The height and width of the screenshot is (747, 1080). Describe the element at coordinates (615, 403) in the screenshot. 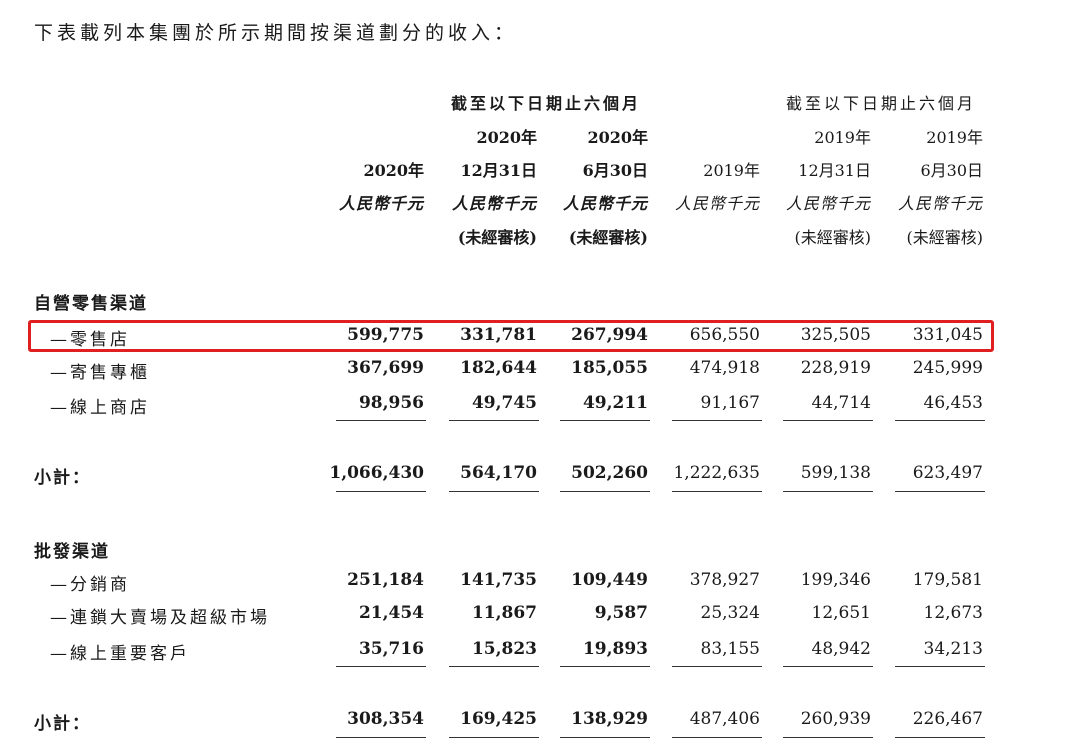

I see `table-cell: 49,211` at that location.